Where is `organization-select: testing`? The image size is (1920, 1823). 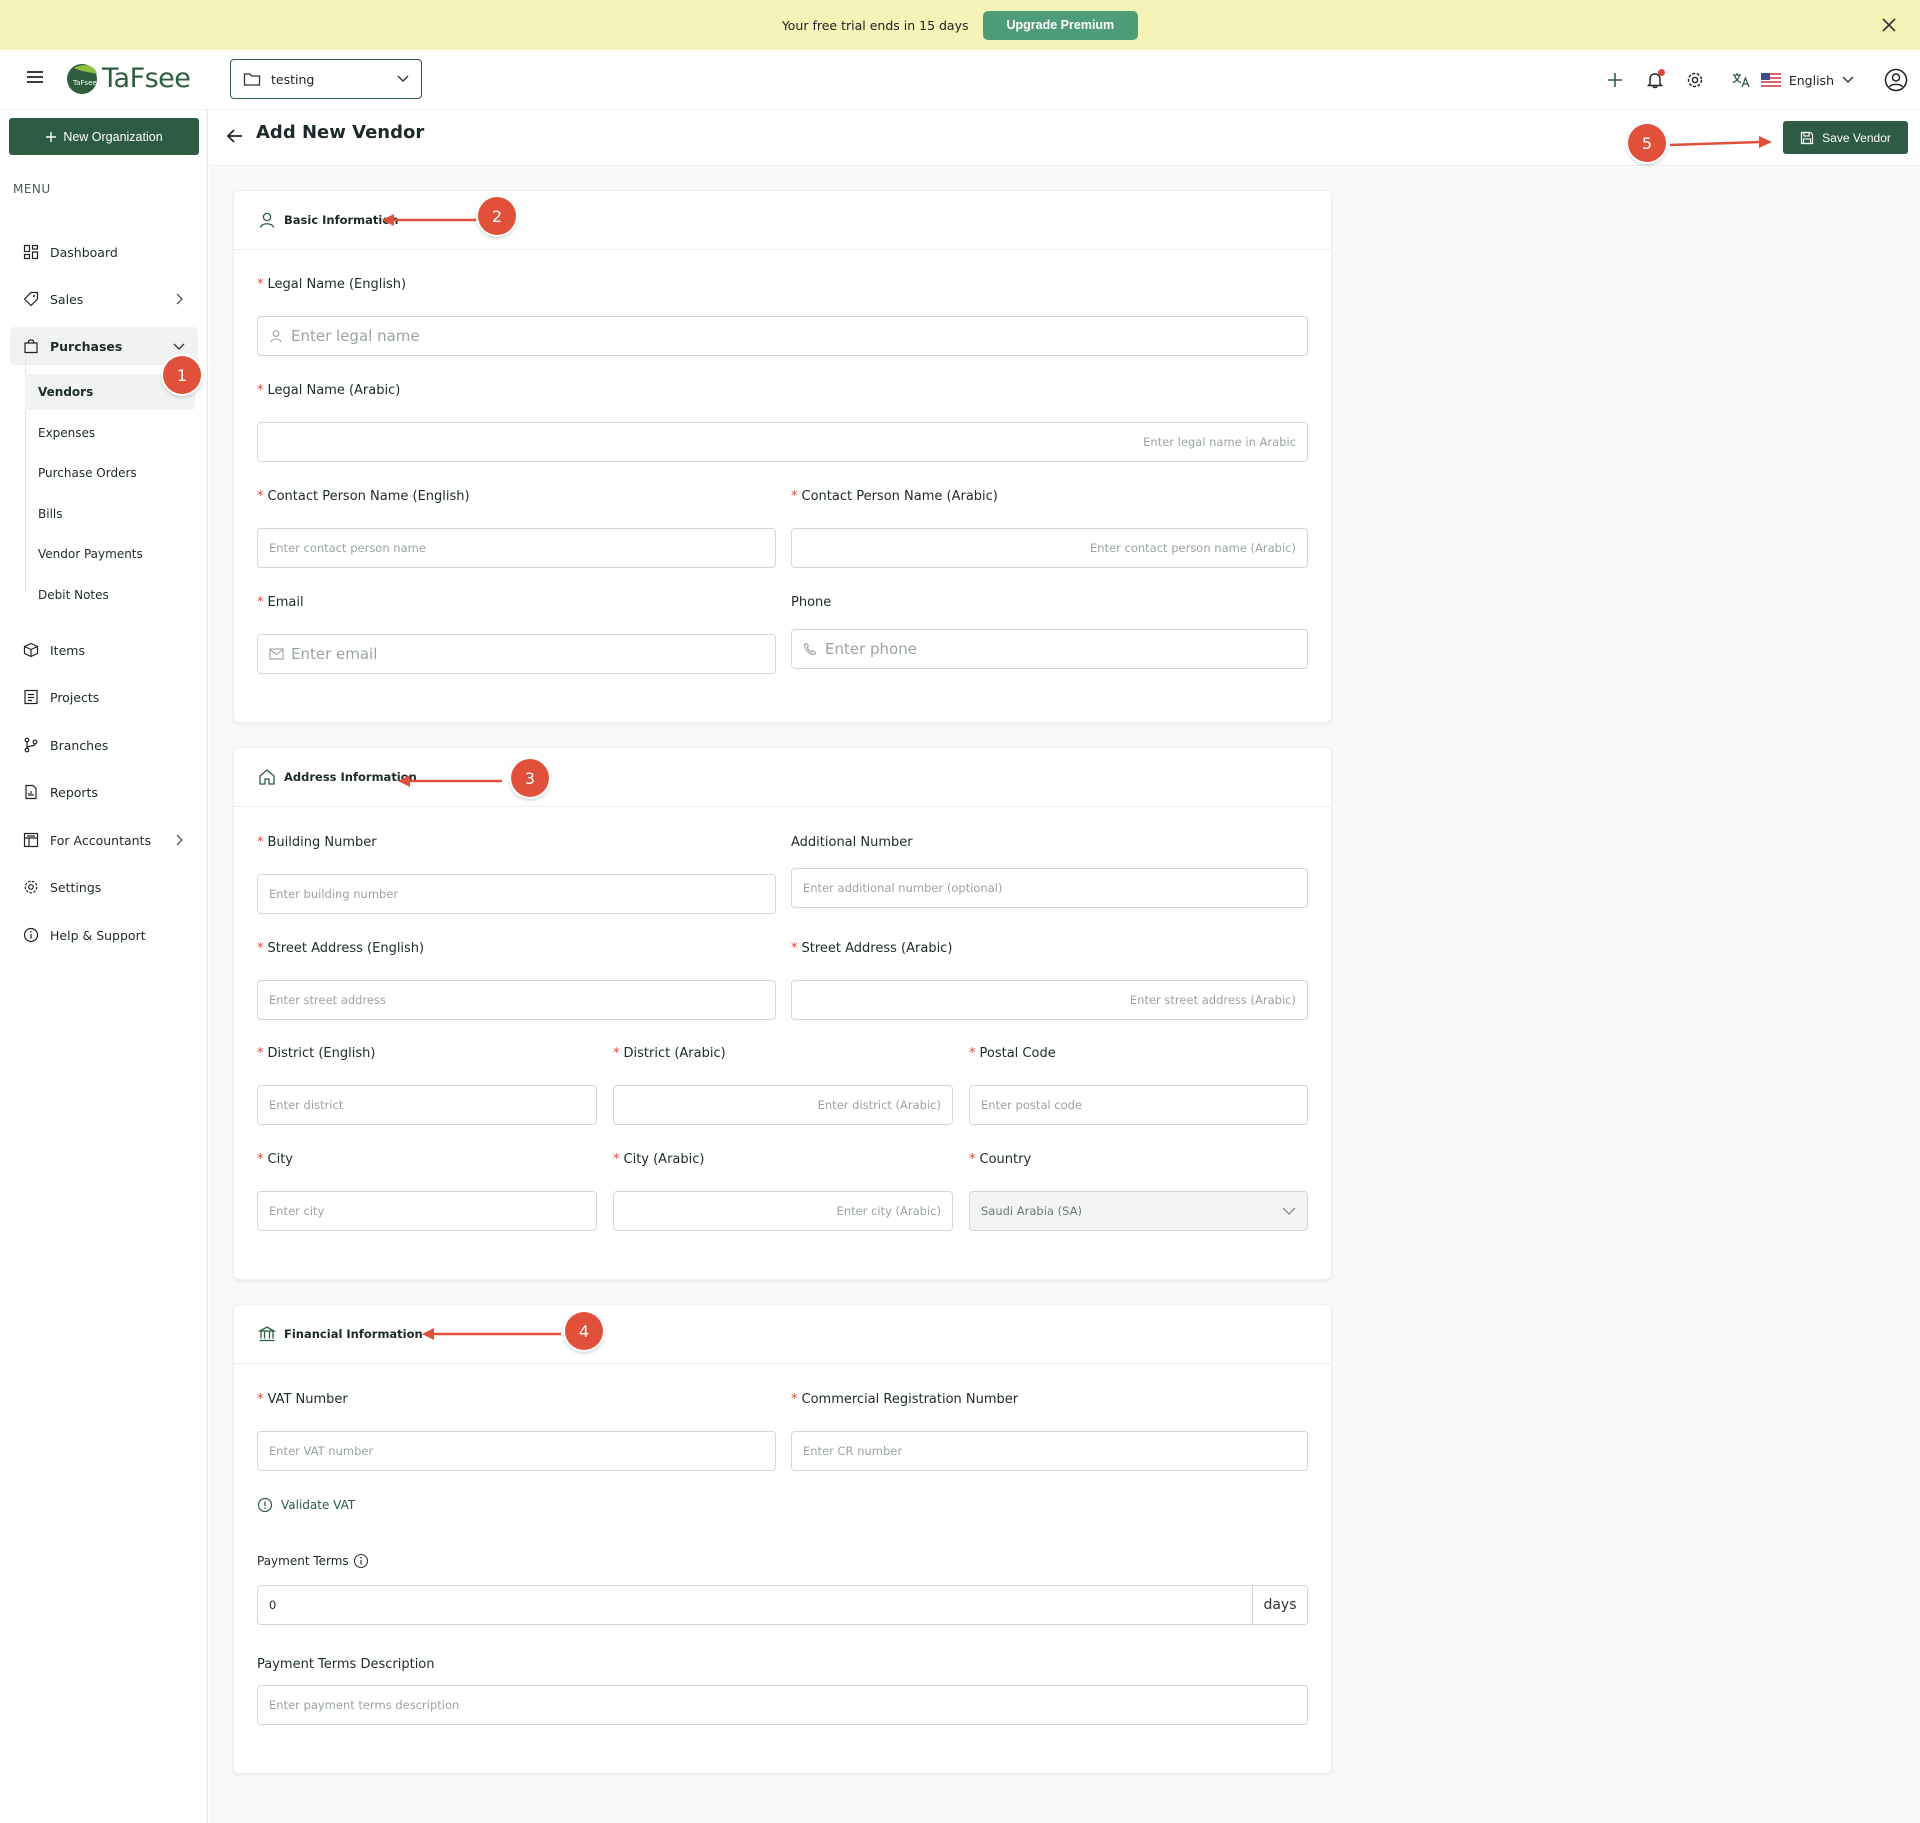
organization-select: testing is located at coordinates (326, 79).